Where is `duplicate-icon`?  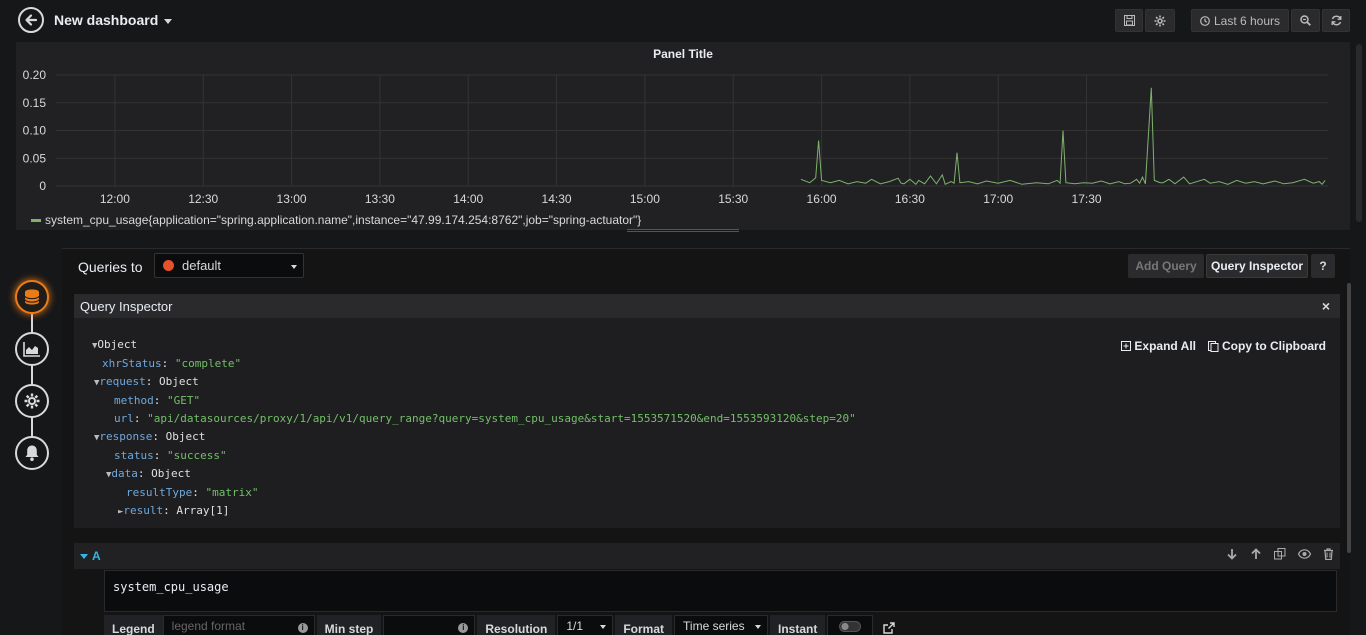 duplicate-icon is located at coordinates (1280, 554).